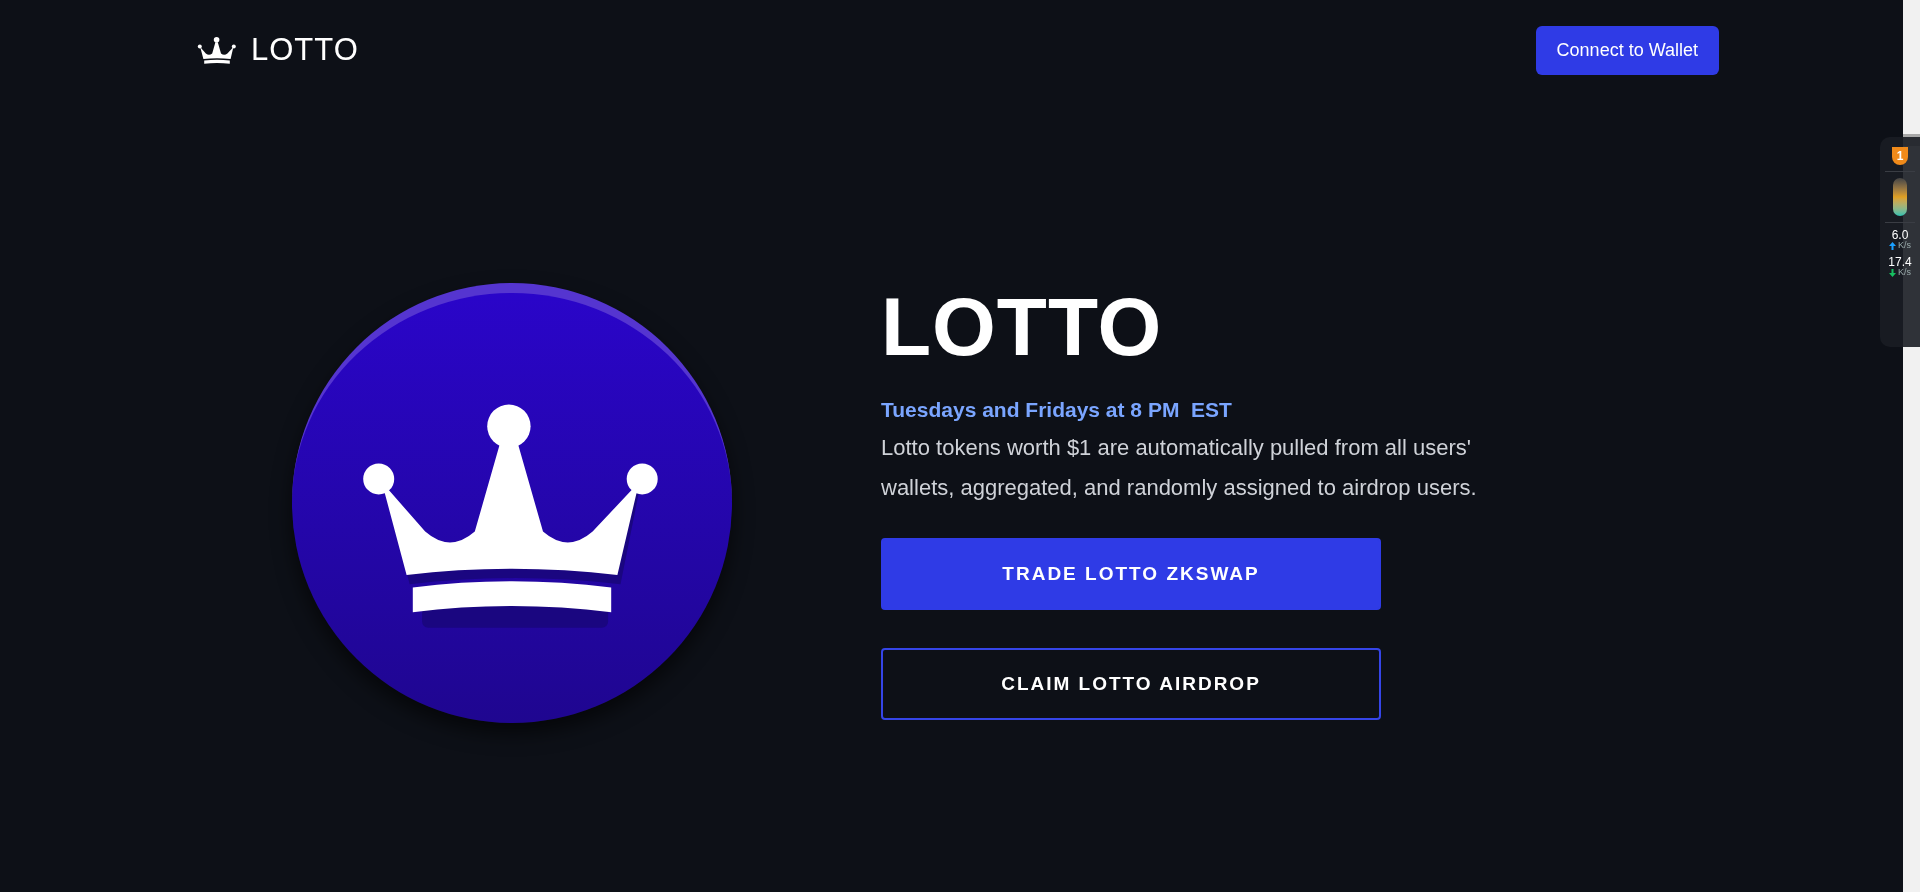  What do you see at coordinates (1131, 683) in the screenshot?
I see `claim-button: CLAIM LOTTO AIRDROP` at bounding box center [1131, 683].